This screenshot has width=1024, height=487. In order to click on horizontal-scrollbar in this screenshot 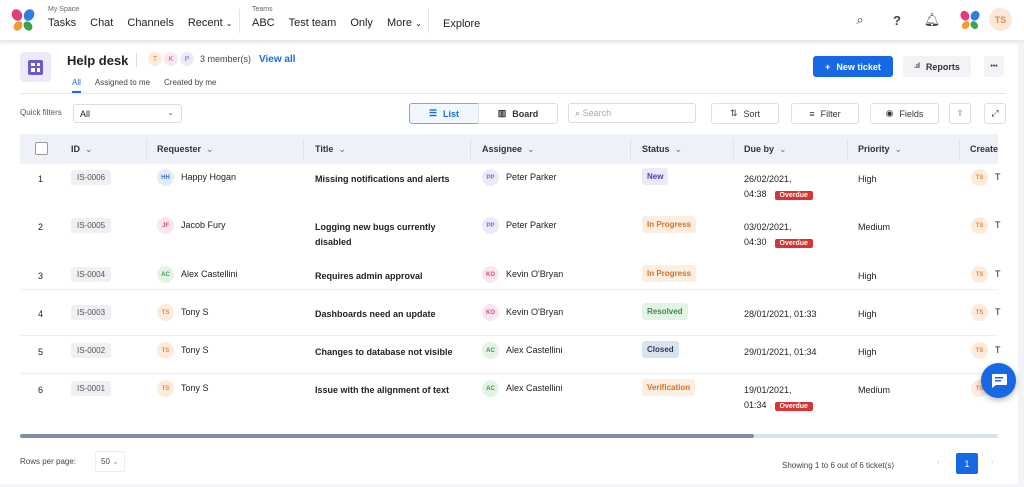, I will do `click(509, 436)`.